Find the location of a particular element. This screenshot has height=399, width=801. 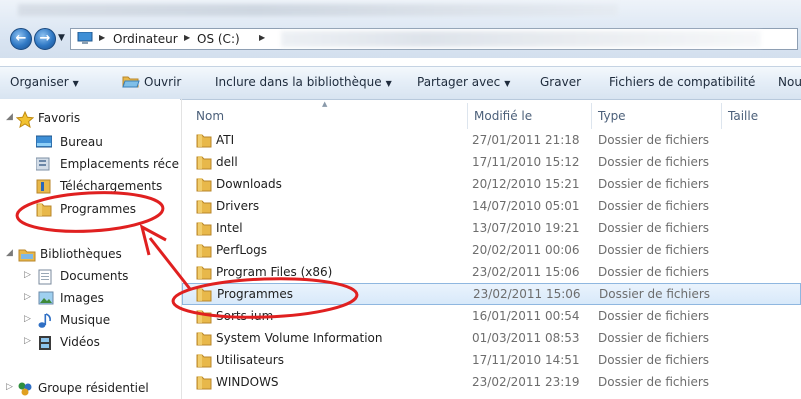

sort-ascending-icon: ▲ is located at coordinates (325, 104).